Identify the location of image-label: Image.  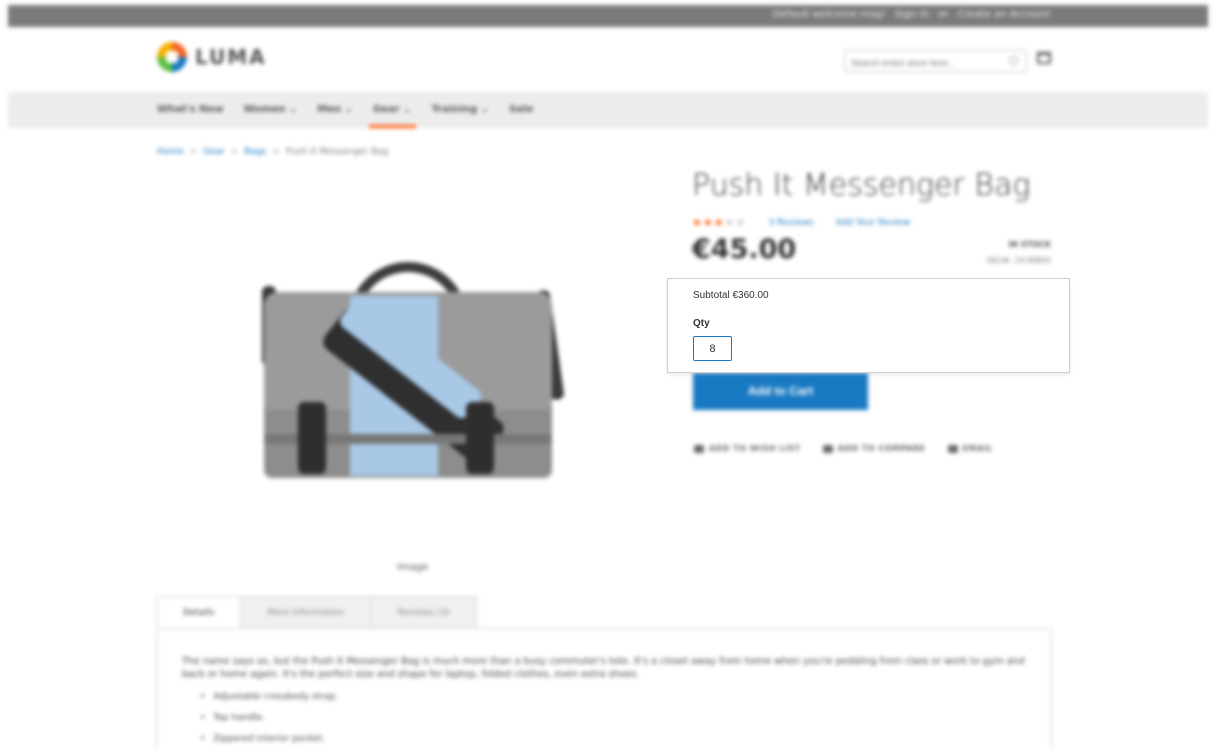
(413, 567).